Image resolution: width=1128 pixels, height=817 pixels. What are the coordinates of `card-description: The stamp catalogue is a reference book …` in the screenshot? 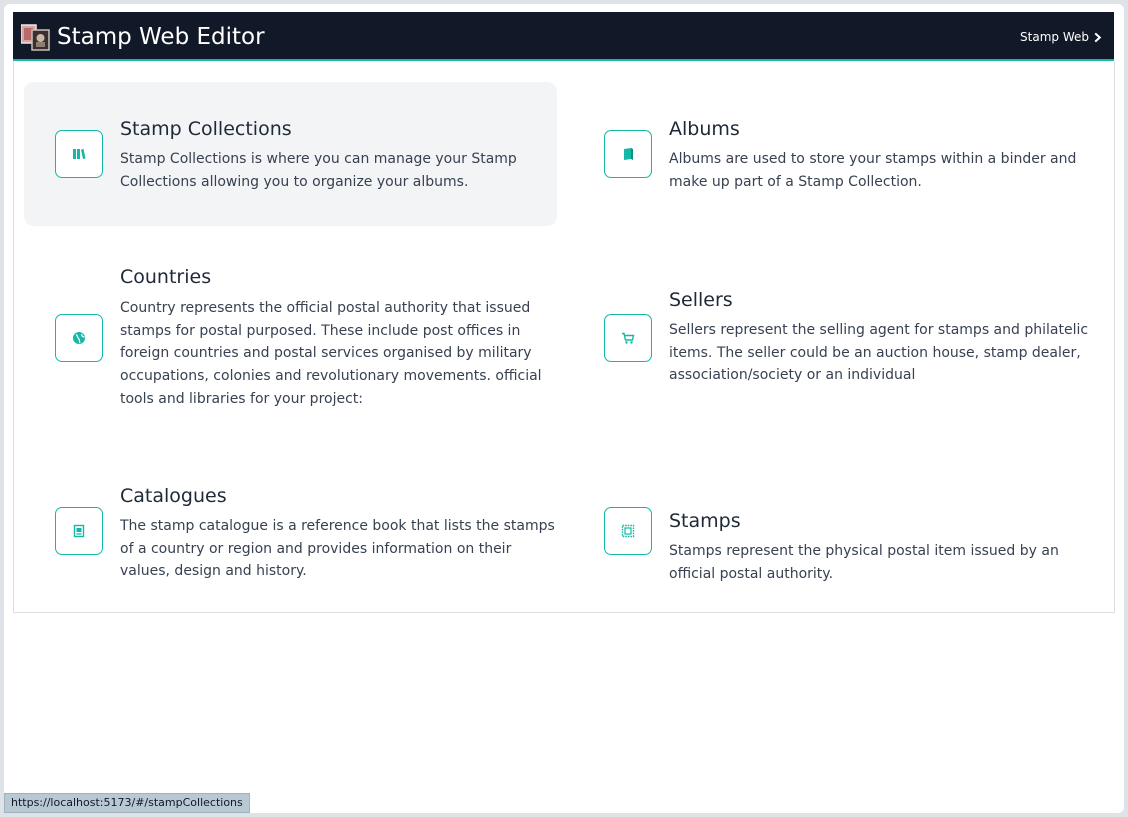 It's located at (337, 549).